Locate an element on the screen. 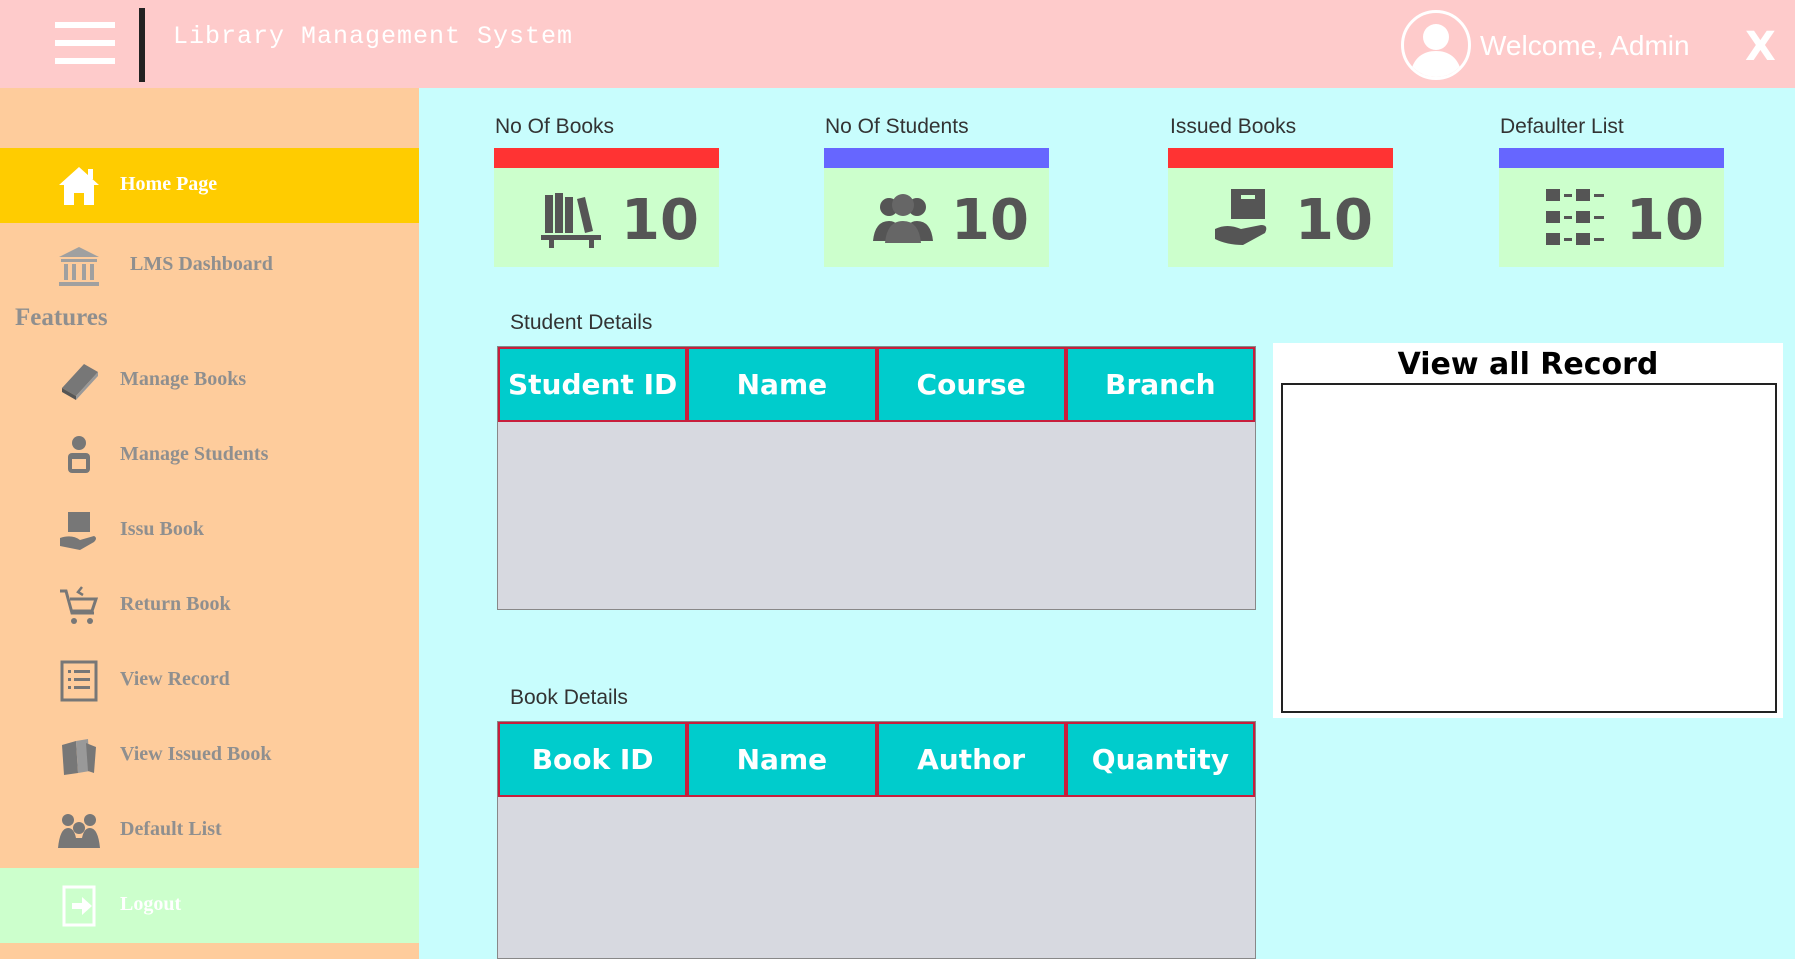 The image size is (1795, 959). record-panel: View all Record is located at coordinates (1528, 530).